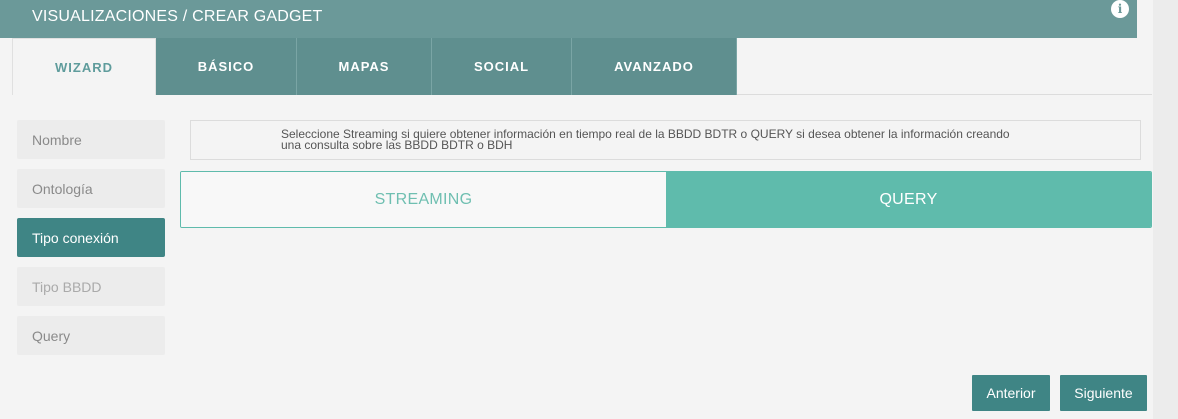 The image size is (1178, 419). What do you see at coordinates (908, 199) in the screenshot?
I see `query-option: QUERY` at bounding box center [908, 199].